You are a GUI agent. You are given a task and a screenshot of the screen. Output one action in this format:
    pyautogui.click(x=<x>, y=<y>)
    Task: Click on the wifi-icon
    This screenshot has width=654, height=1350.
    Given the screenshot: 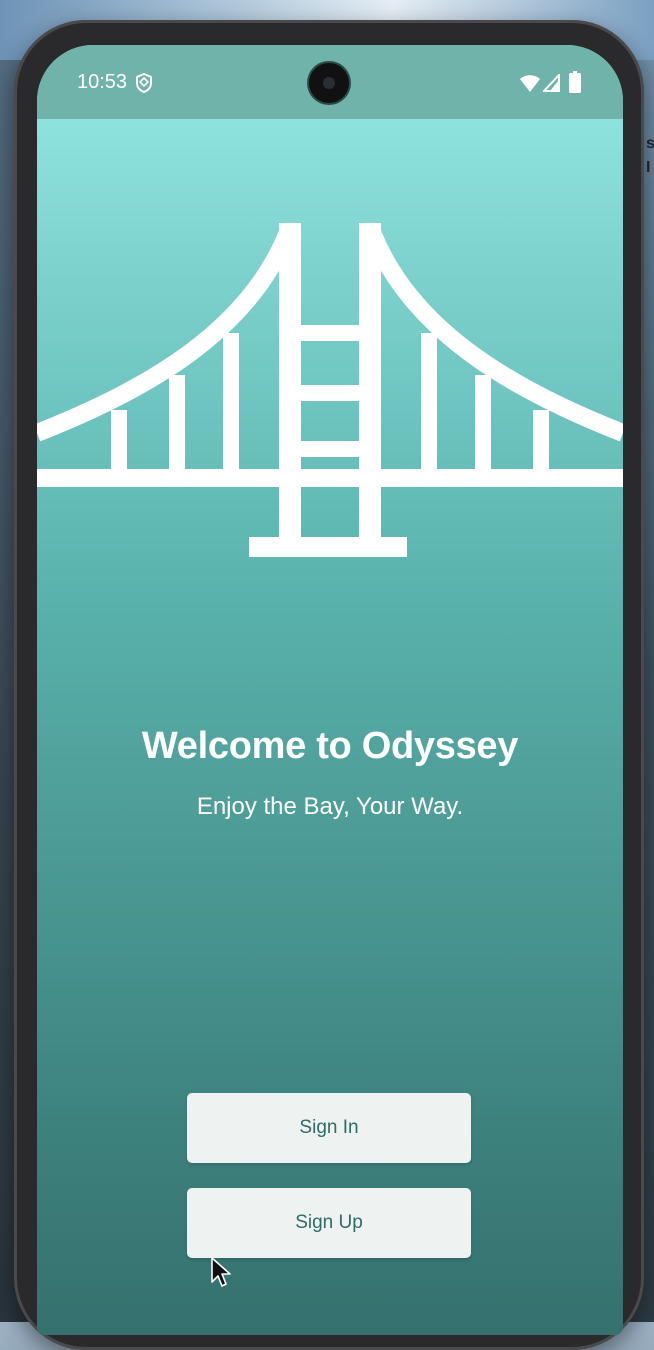 What is the action you would take?
    pyautogui.click(x=530, y=83)
    